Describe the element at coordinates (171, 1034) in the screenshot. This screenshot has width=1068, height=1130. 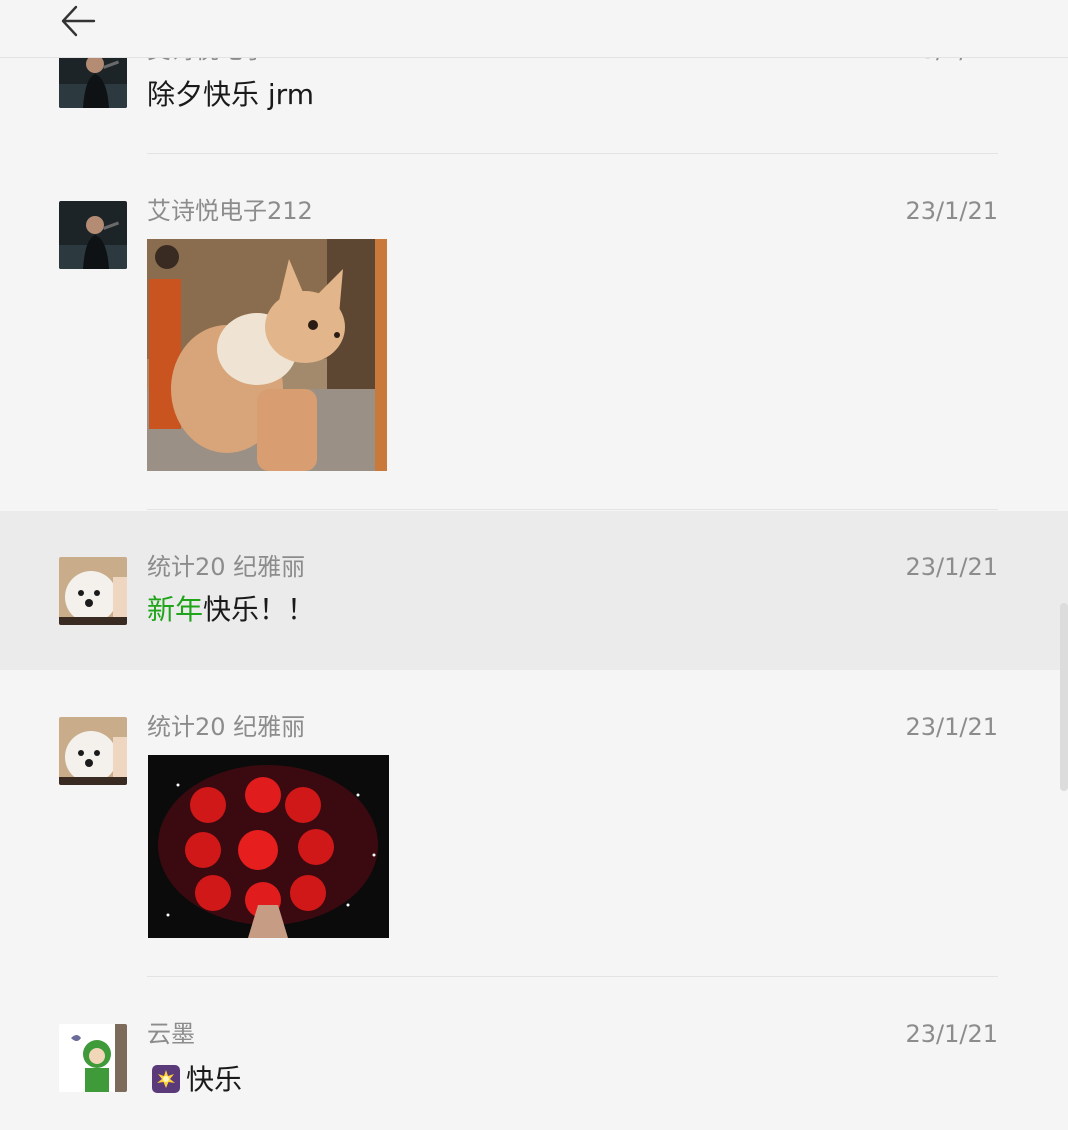
I see `sender-name: 云墨` at that location.